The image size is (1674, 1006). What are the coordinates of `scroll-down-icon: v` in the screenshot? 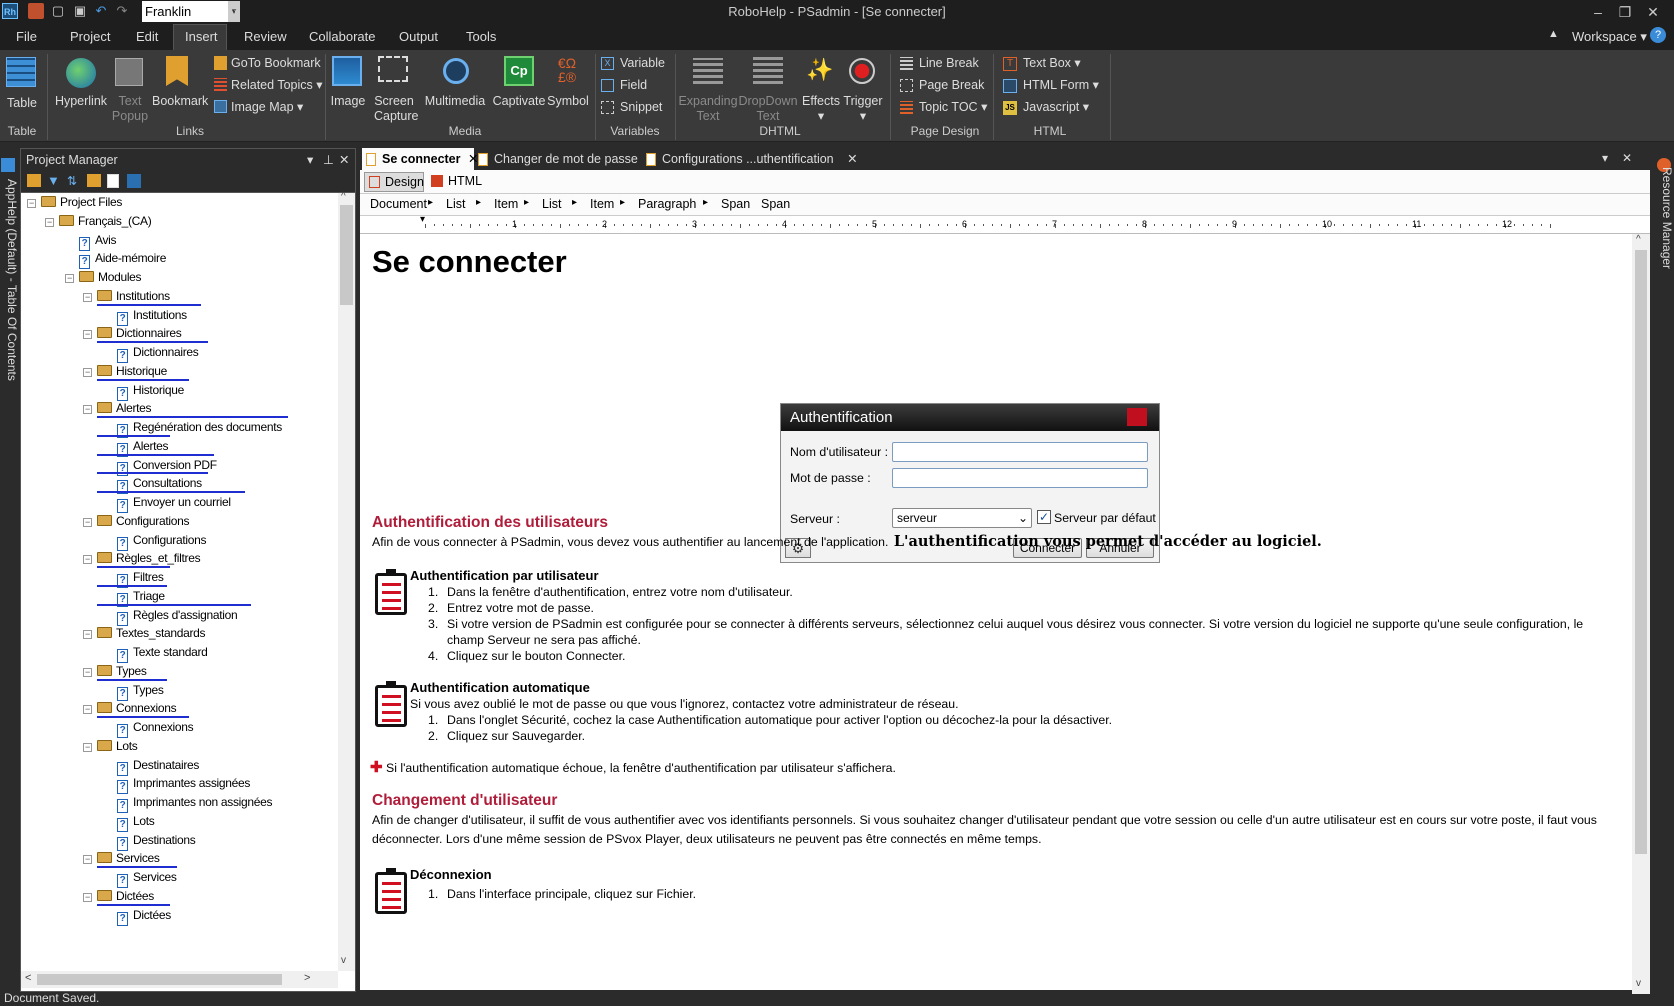 It's located at (343, 960).